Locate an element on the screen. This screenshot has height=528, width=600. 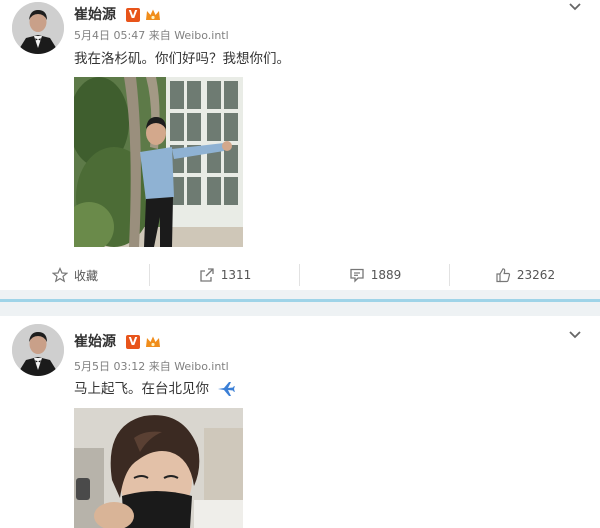
post-meta: 5月5日 03:12 来自 Weibo.intl is located at coordinates (151, 367).